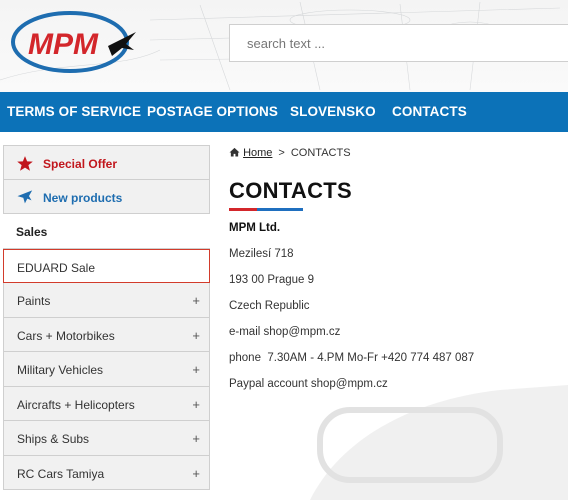  Describe the element at coordinates (76, 404) in the screenshot. I see `sidebar-item-label: Aircrafts + Helicopters` at that location.